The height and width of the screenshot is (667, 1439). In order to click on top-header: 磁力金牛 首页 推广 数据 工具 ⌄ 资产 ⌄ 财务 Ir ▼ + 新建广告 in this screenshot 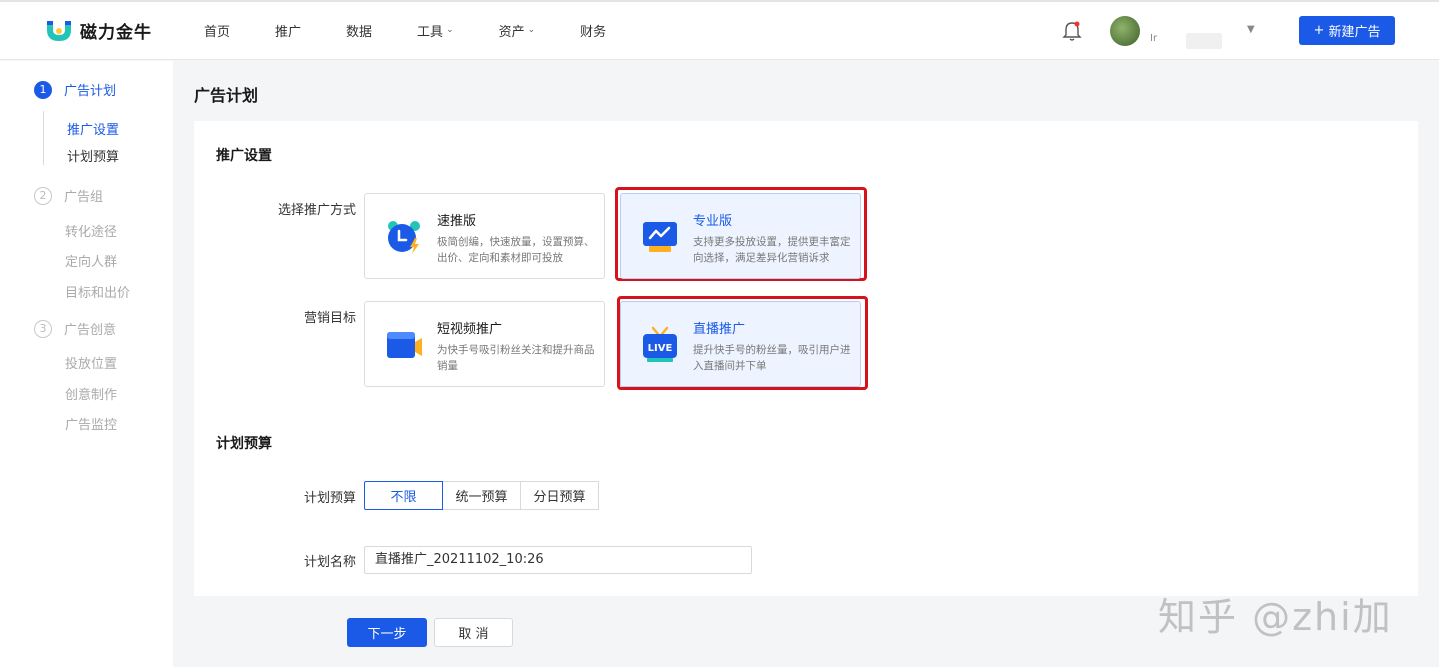, I will do `click(719, 30)`.